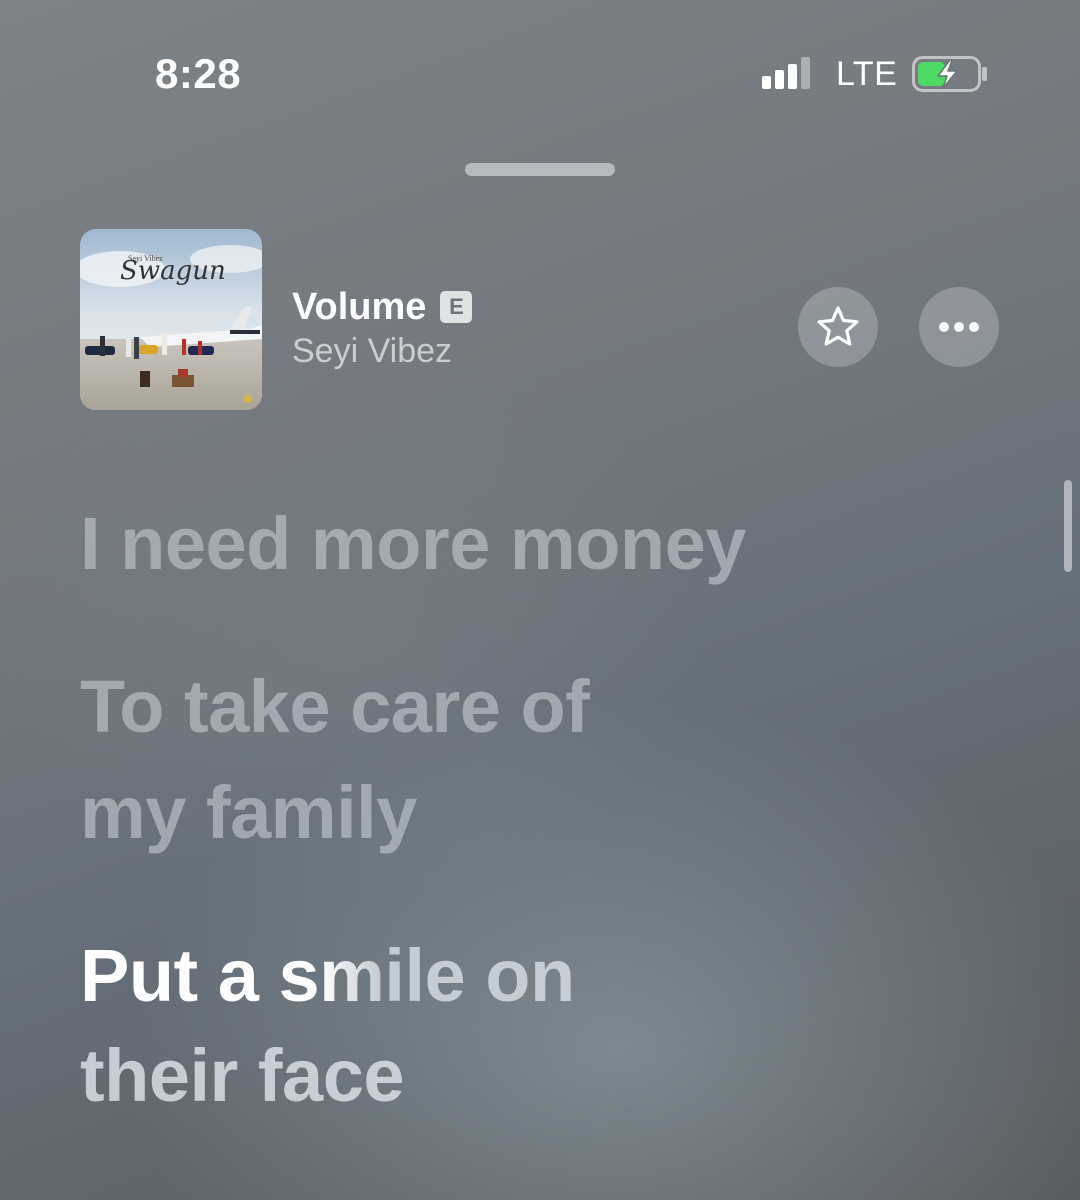  What do you see at coordinates (173, 271) in the screenshot?
I see `svg-text: Swagun` at bounding box center [173, 271].